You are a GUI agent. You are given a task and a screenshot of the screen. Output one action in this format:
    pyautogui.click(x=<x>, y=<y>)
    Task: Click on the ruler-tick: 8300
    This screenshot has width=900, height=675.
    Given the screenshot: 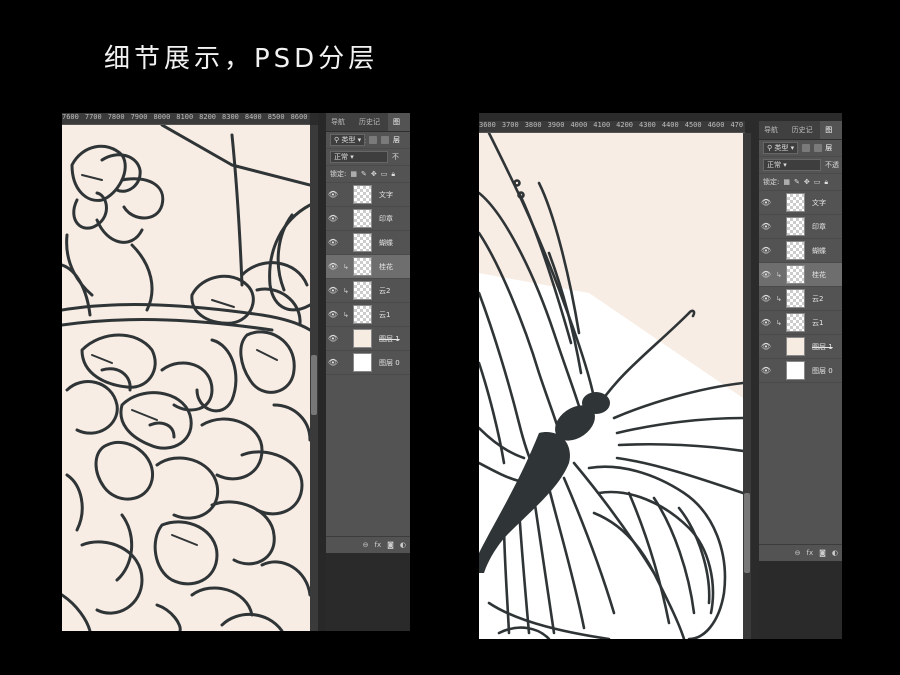 What is the action you would take?
    pyautogui.click(x=230, y=117)
    